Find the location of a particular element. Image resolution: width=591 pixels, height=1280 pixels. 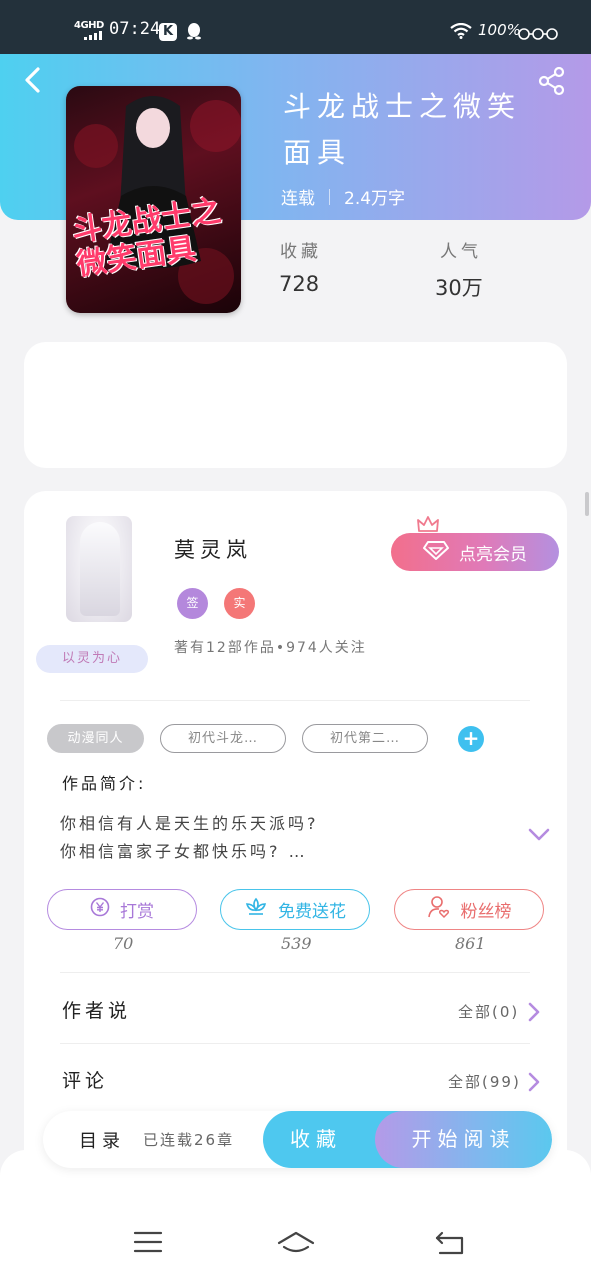

add-tag-button: + is located at coordinates (471, 739).